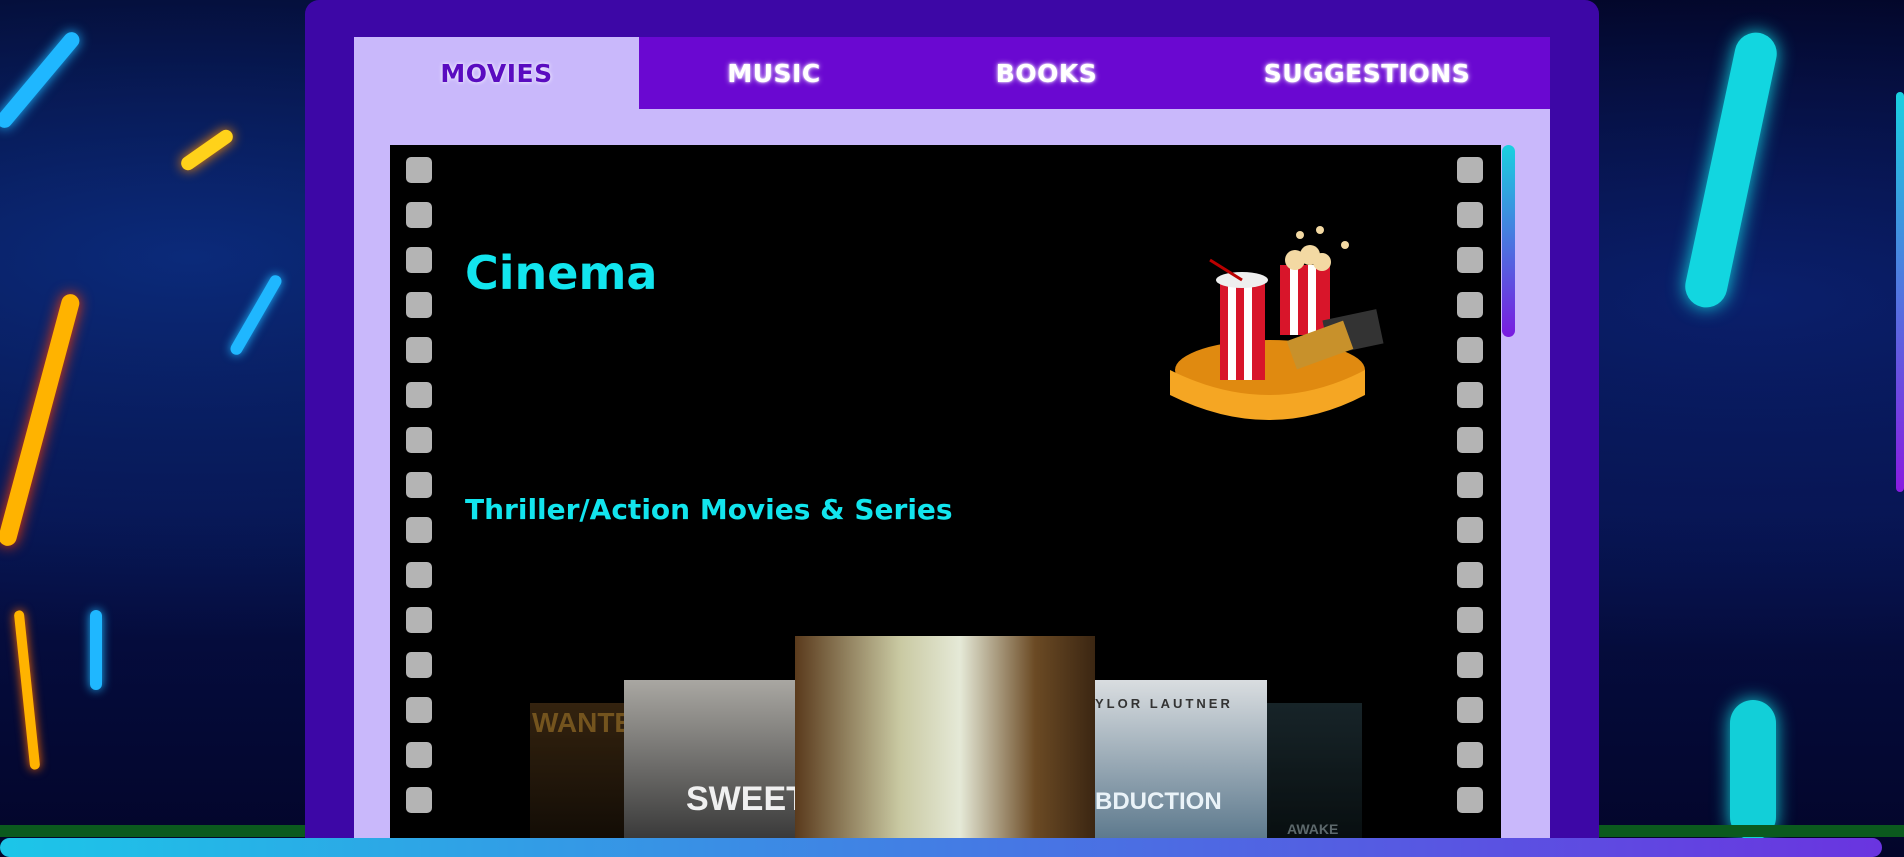 The height and width of the screenshot is (857, 1904). Describe the element at coordinates (577, 770) in the screenshot. I see `poster-wanted: WANTE` at that location.